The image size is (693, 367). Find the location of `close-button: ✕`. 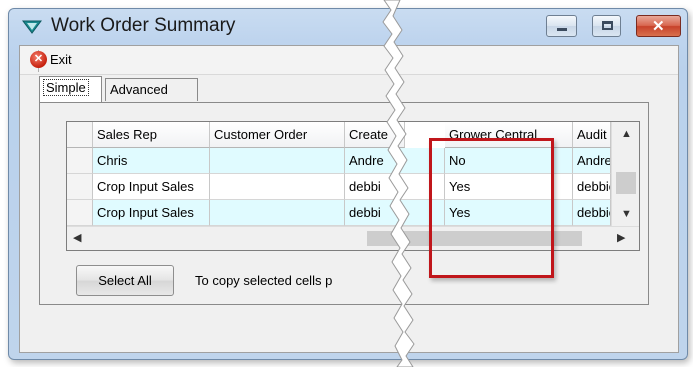

close-button: ✕ is located at coordinates (658, 26).